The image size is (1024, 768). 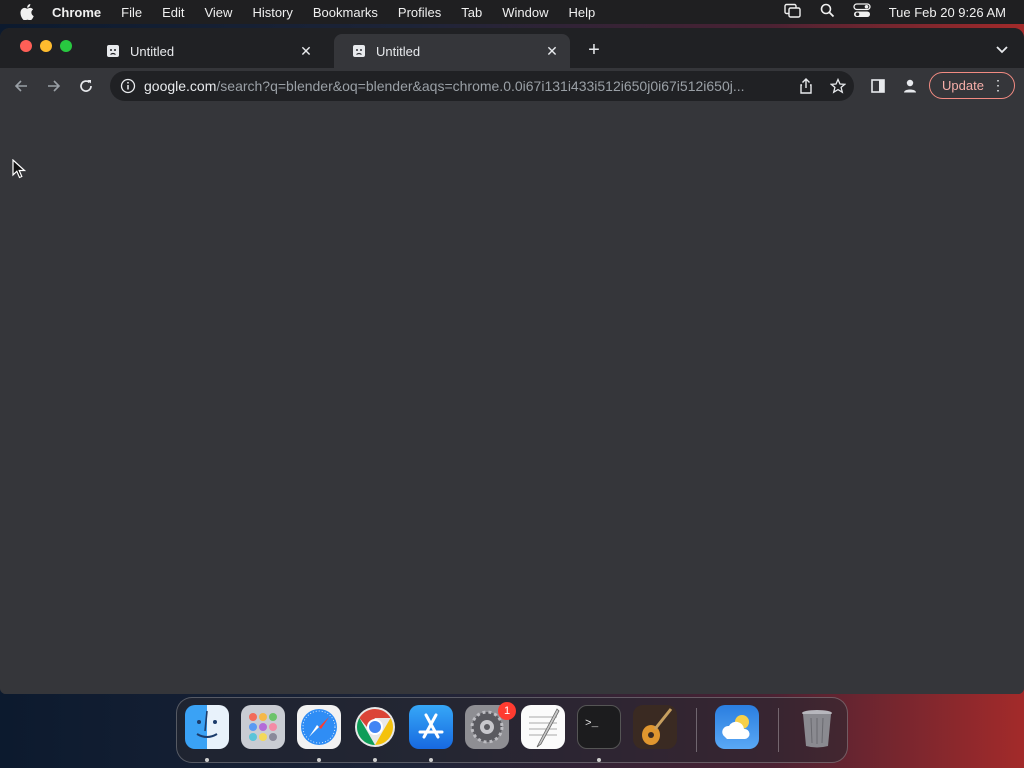 I want to click on tab-untitled-1: Untitled ✕, so click(x=206, y=51).